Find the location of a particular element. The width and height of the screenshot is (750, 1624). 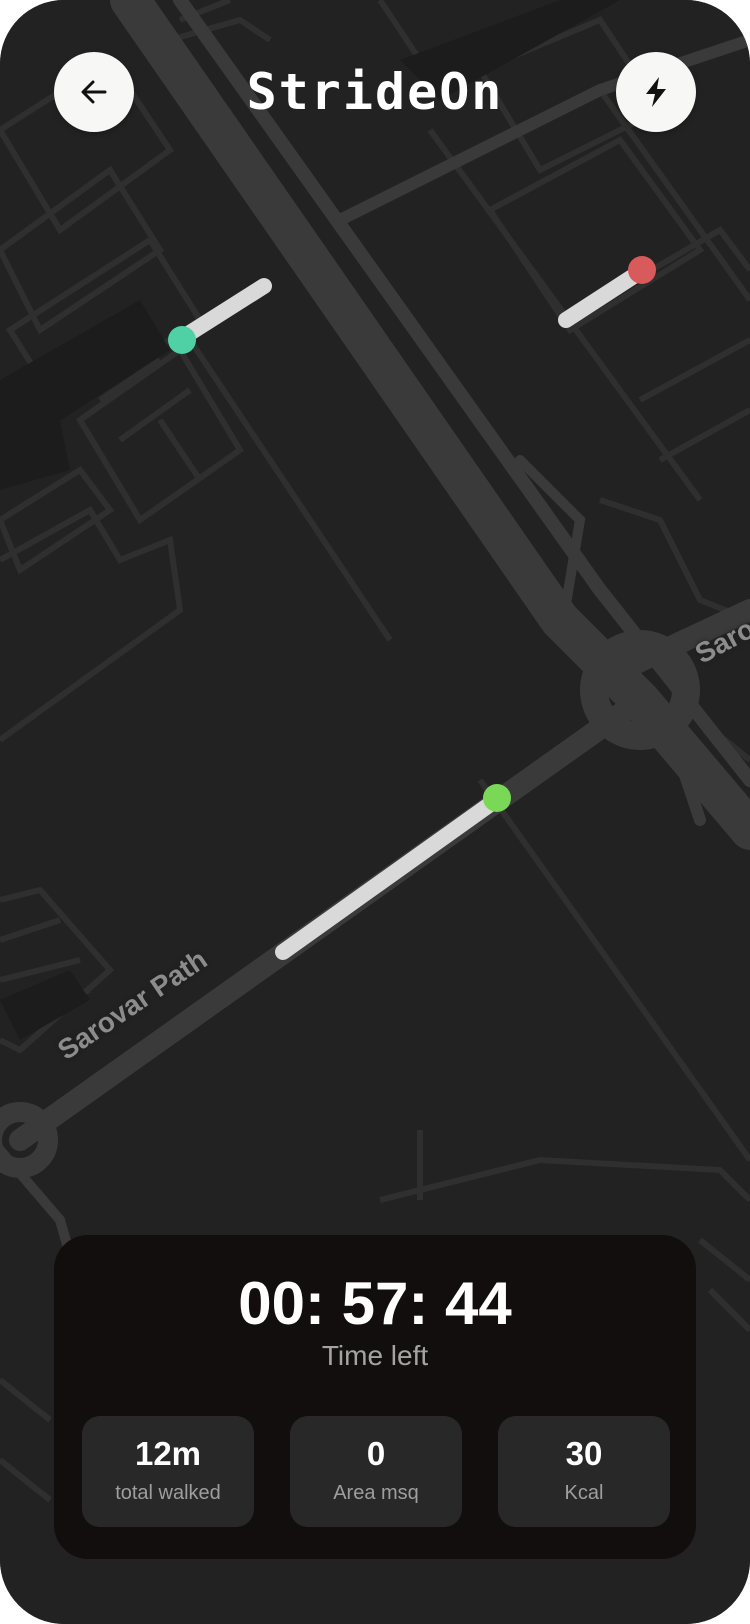

stats-row: 12m total walked 0 Area msq 30 Kcal is located at coordinates (376, 1471).